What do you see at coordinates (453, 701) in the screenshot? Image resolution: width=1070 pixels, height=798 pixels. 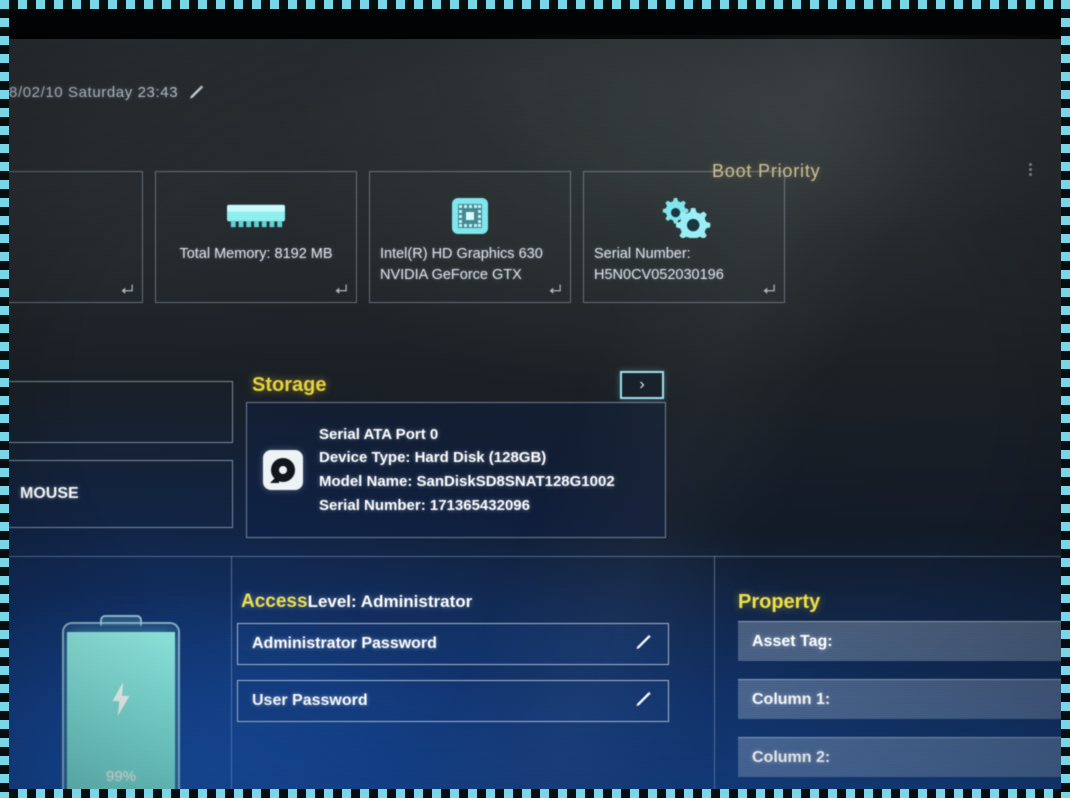 I see `user-password-field: User Password` at bounding box center [453, 701].